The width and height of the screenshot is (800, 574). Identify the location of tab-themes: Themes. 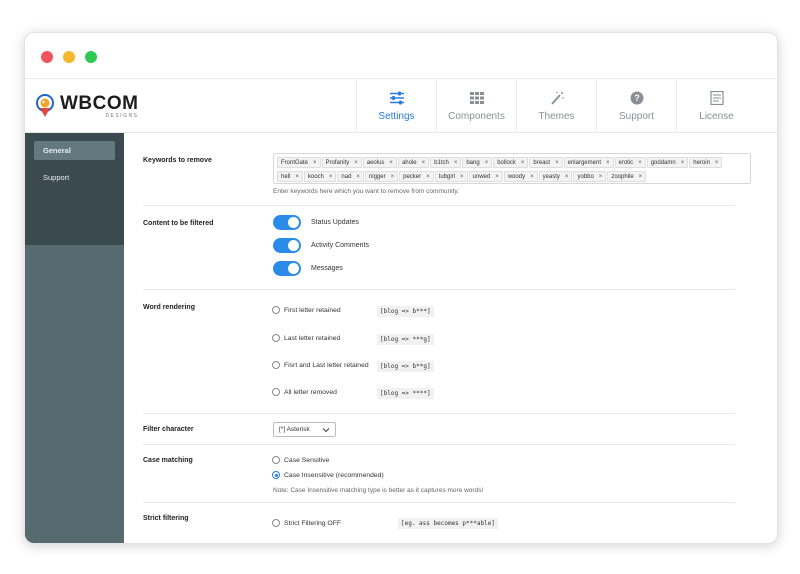
(556, 106).